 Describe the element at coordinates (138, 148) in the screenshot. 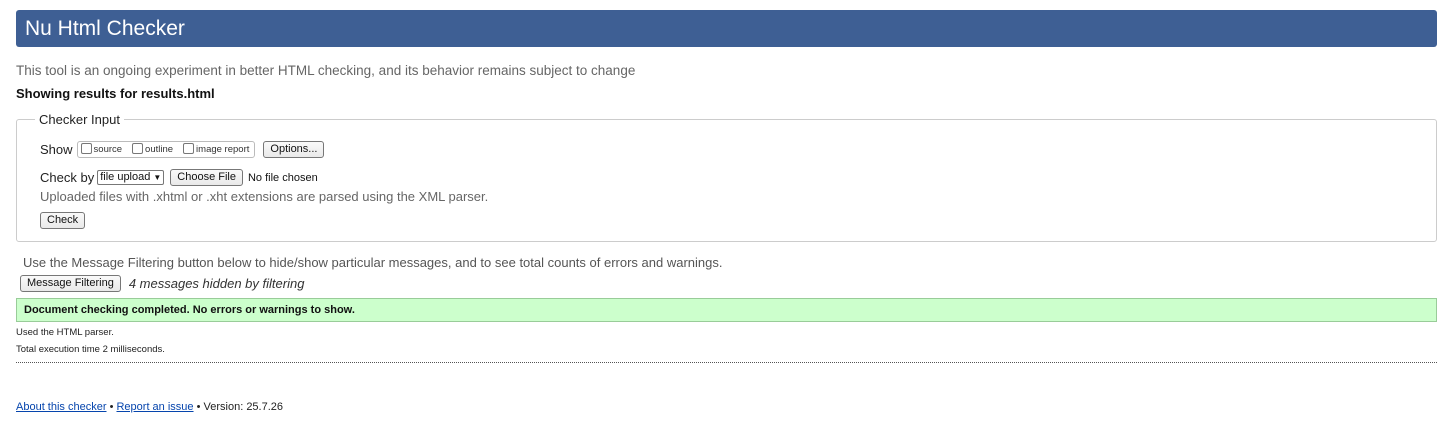

I see `outline-checkbox` at that location.